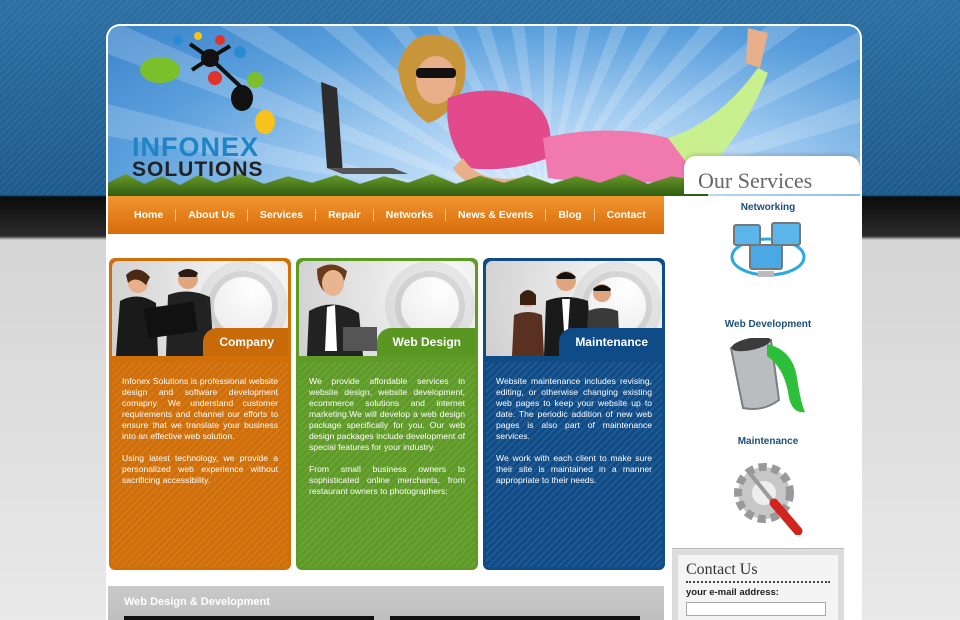  I want to click on our-services-title: Our Services, so click(755, 180).